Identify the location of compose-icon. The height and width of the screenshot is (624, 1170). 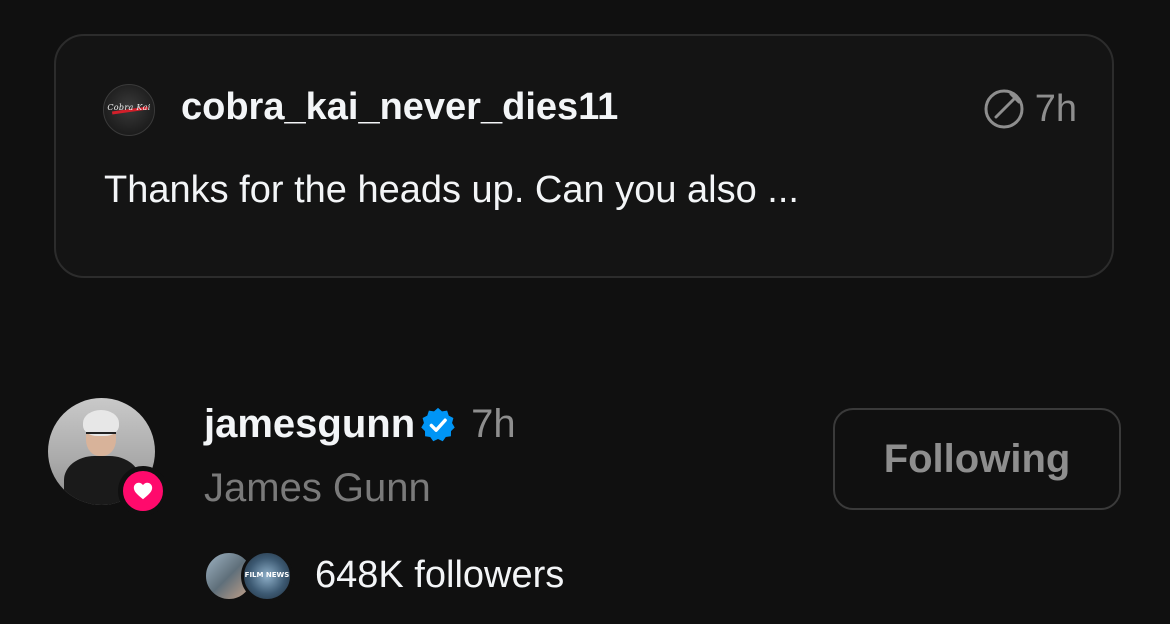
(1004, 109).